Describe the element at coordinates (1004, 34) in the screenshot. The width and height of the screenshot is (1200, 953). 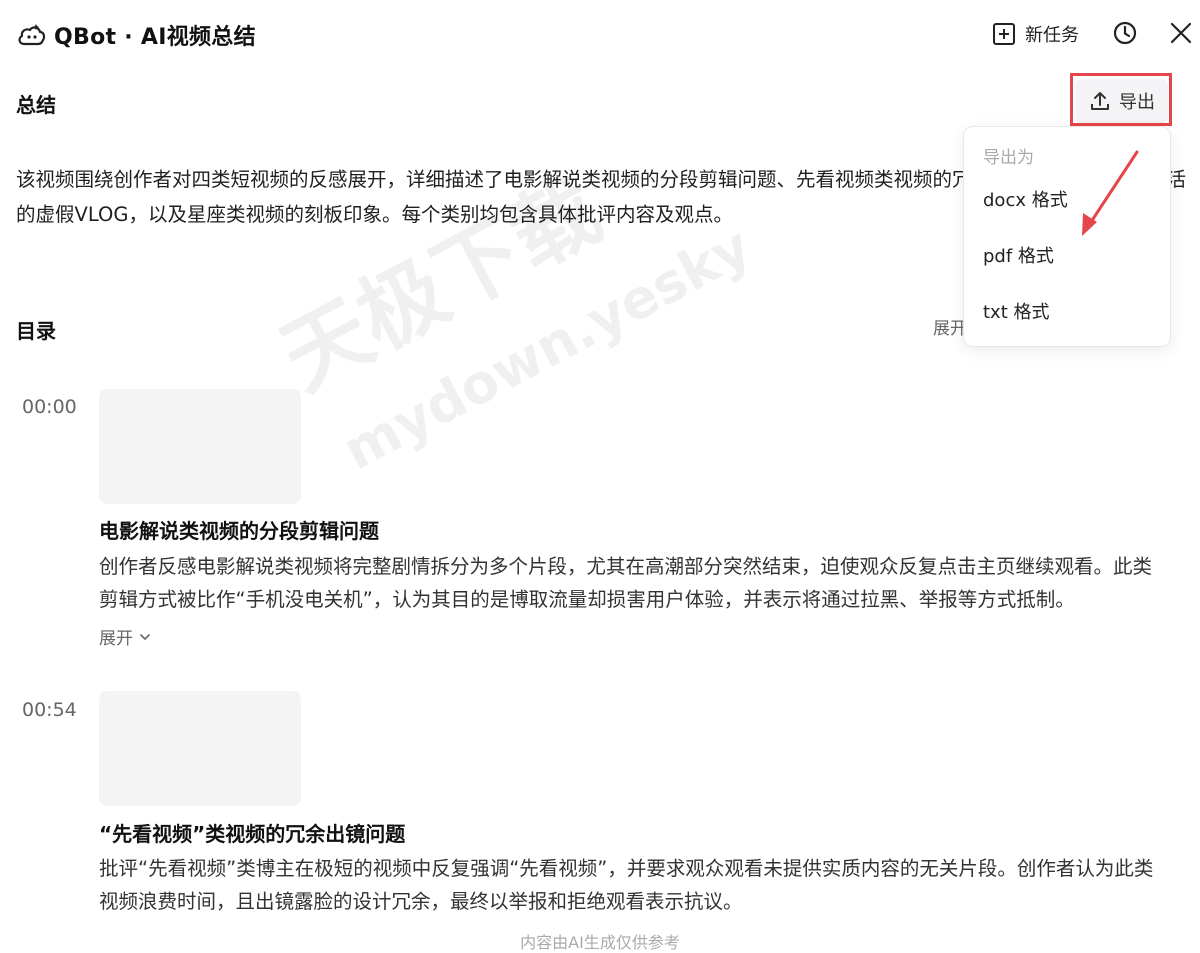
I see `plus-square-icon` at that location.